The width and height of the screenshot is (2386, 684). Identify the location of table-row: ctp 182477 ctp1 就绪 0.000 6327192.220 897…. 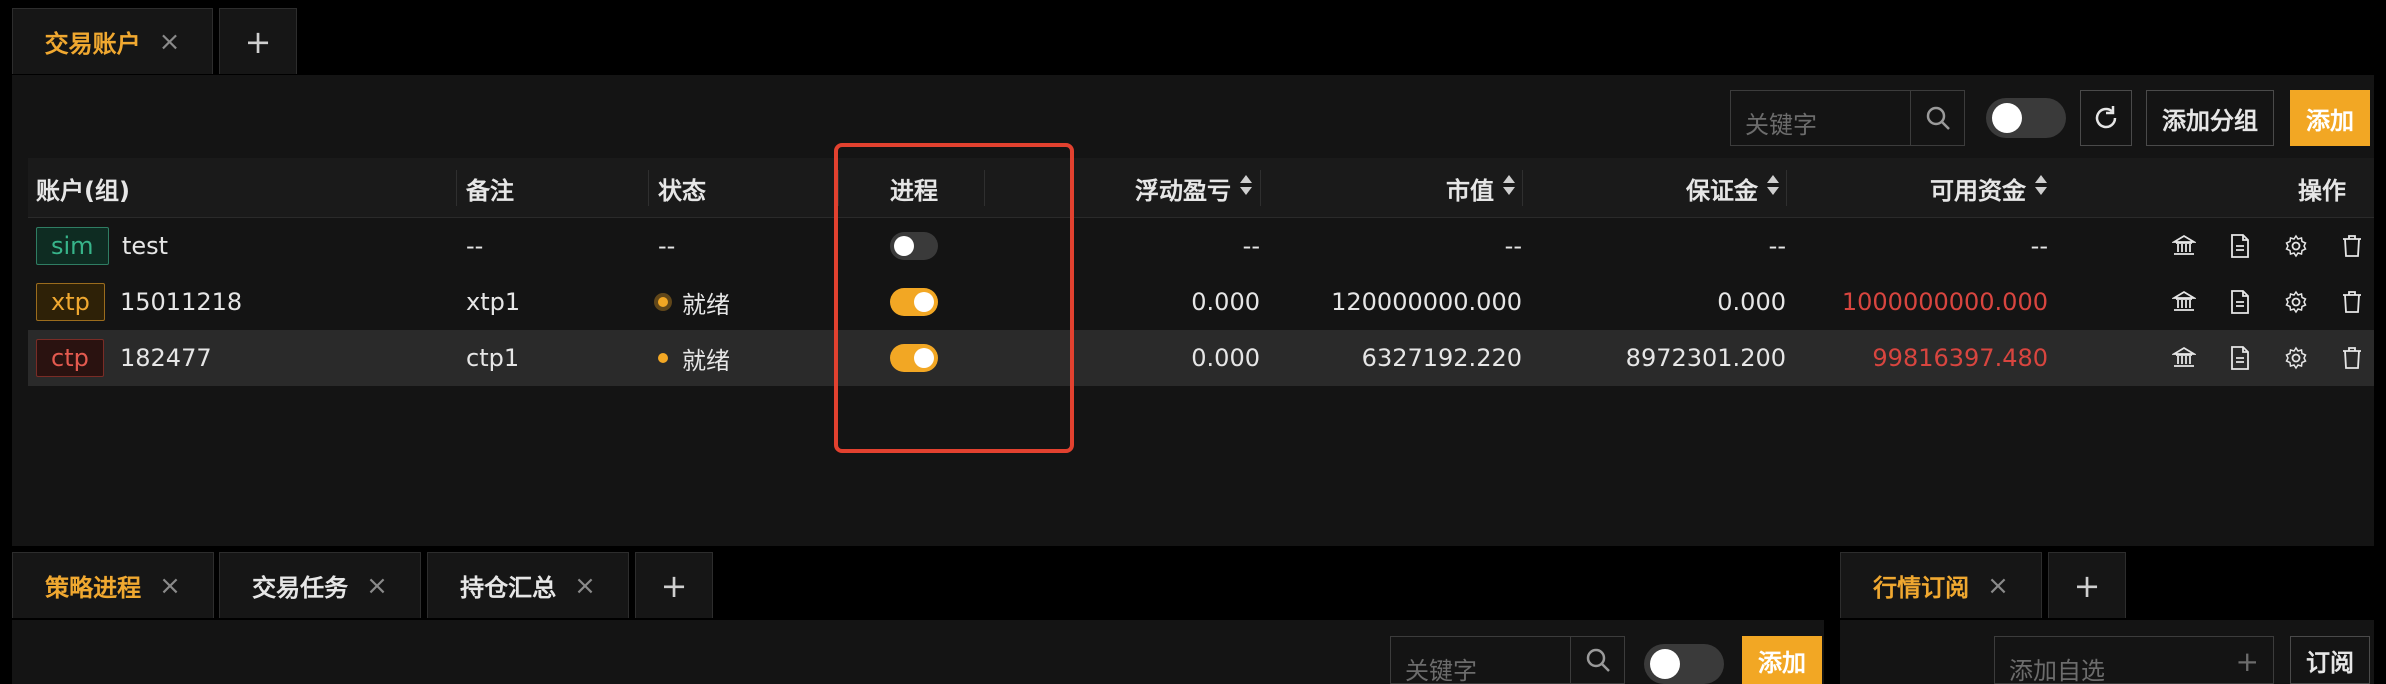
(1201, 358).